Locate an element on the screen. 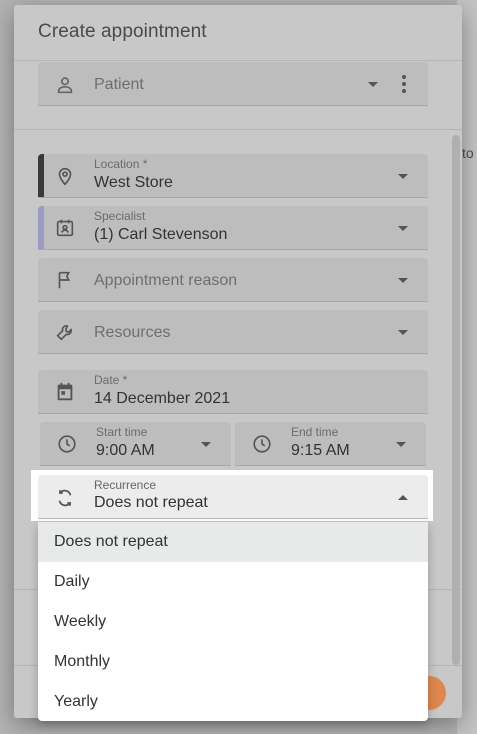 The width and height of the screenshot is (477, 734). specialist-value: (1) Carl Stevenson is located at coordinates (161, 234).